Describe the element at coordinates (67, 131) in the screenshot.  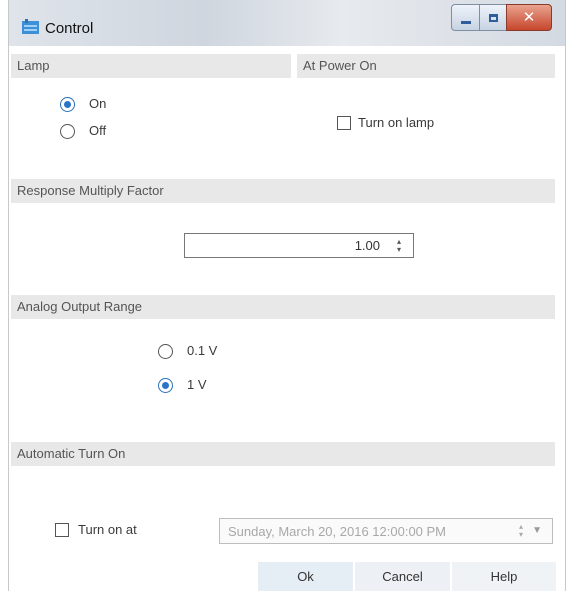
I see `lamp-off-radio` at that location.